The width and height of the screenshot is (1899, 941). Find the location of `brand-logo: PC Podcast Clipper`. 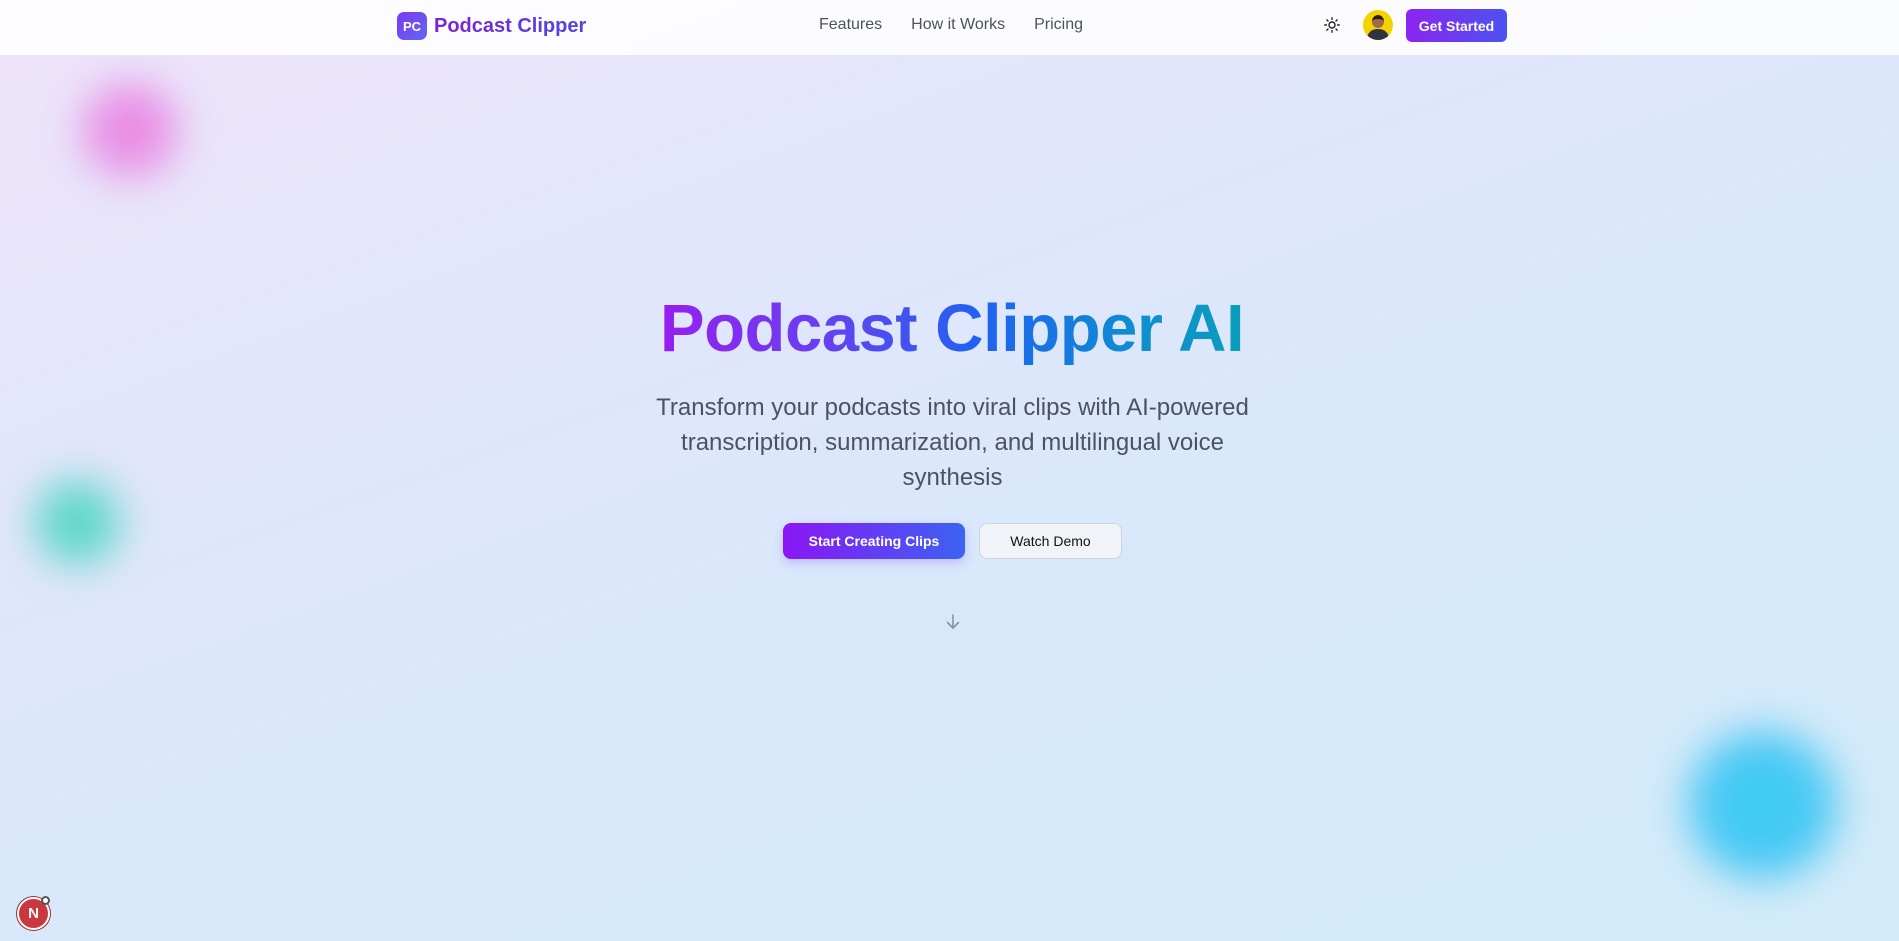

brand-logo: PC Podcast Clipper is located at coordinates (491, 26).